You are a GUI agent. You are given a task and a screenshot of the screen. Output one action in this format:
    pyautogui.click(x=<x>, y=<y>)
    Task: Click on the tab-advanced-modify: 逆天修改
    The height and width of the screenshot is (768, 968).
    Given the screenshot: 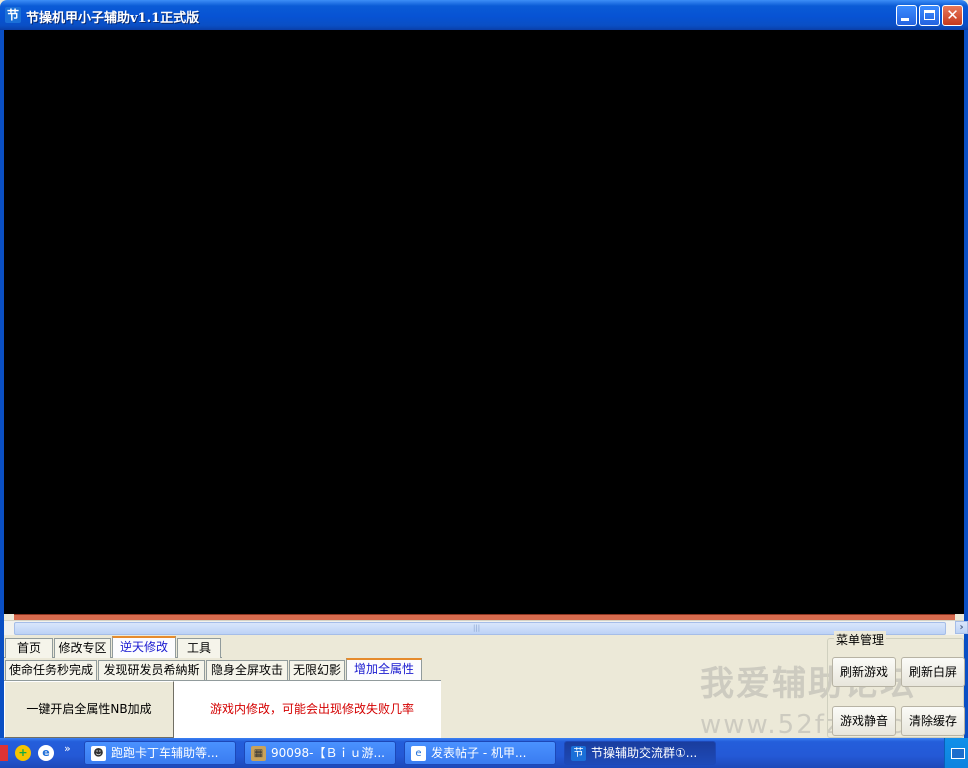 What is the action you would take?
    pyautogui.click(x=144, y=647)
    